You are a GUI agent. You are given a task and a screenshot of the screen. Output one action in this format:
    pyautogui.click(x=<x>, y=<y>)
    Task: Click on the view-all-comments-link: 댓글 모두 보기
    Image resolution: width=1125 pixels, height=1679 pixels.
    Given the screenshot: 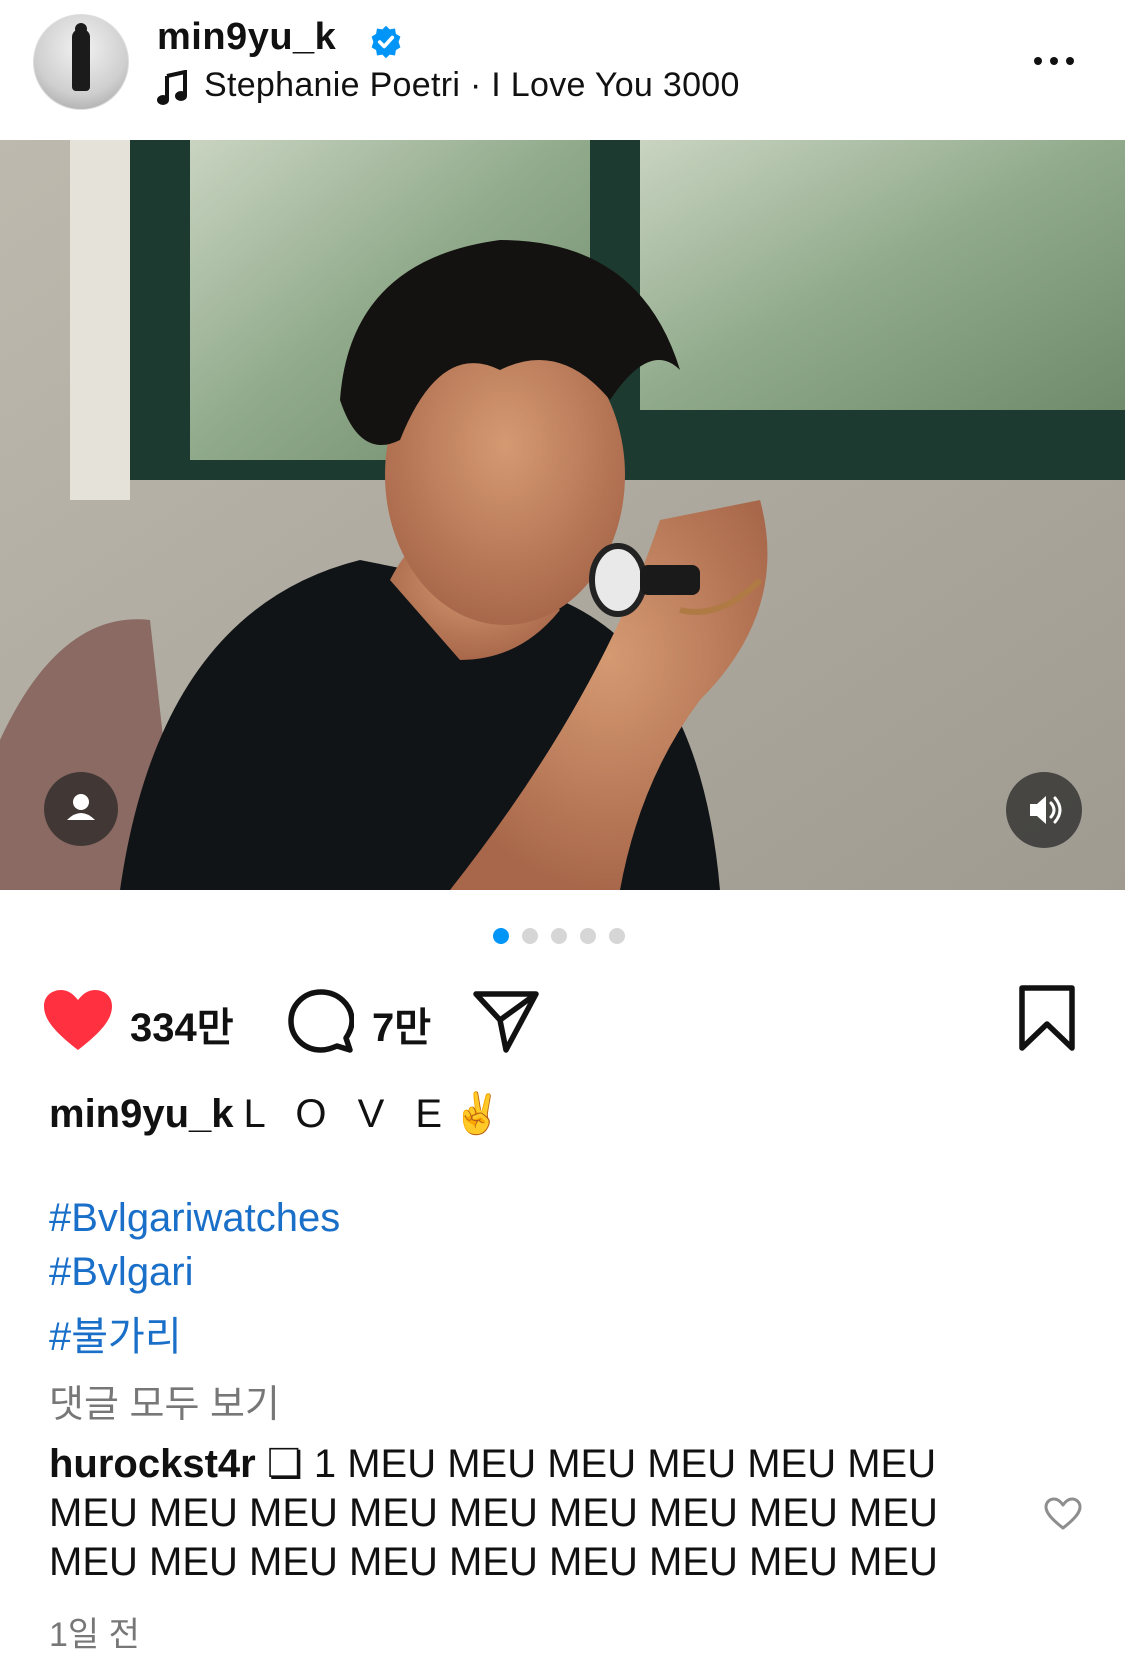 What is the action you would take?
    pyautogui.click(x=164, y=1400)
    